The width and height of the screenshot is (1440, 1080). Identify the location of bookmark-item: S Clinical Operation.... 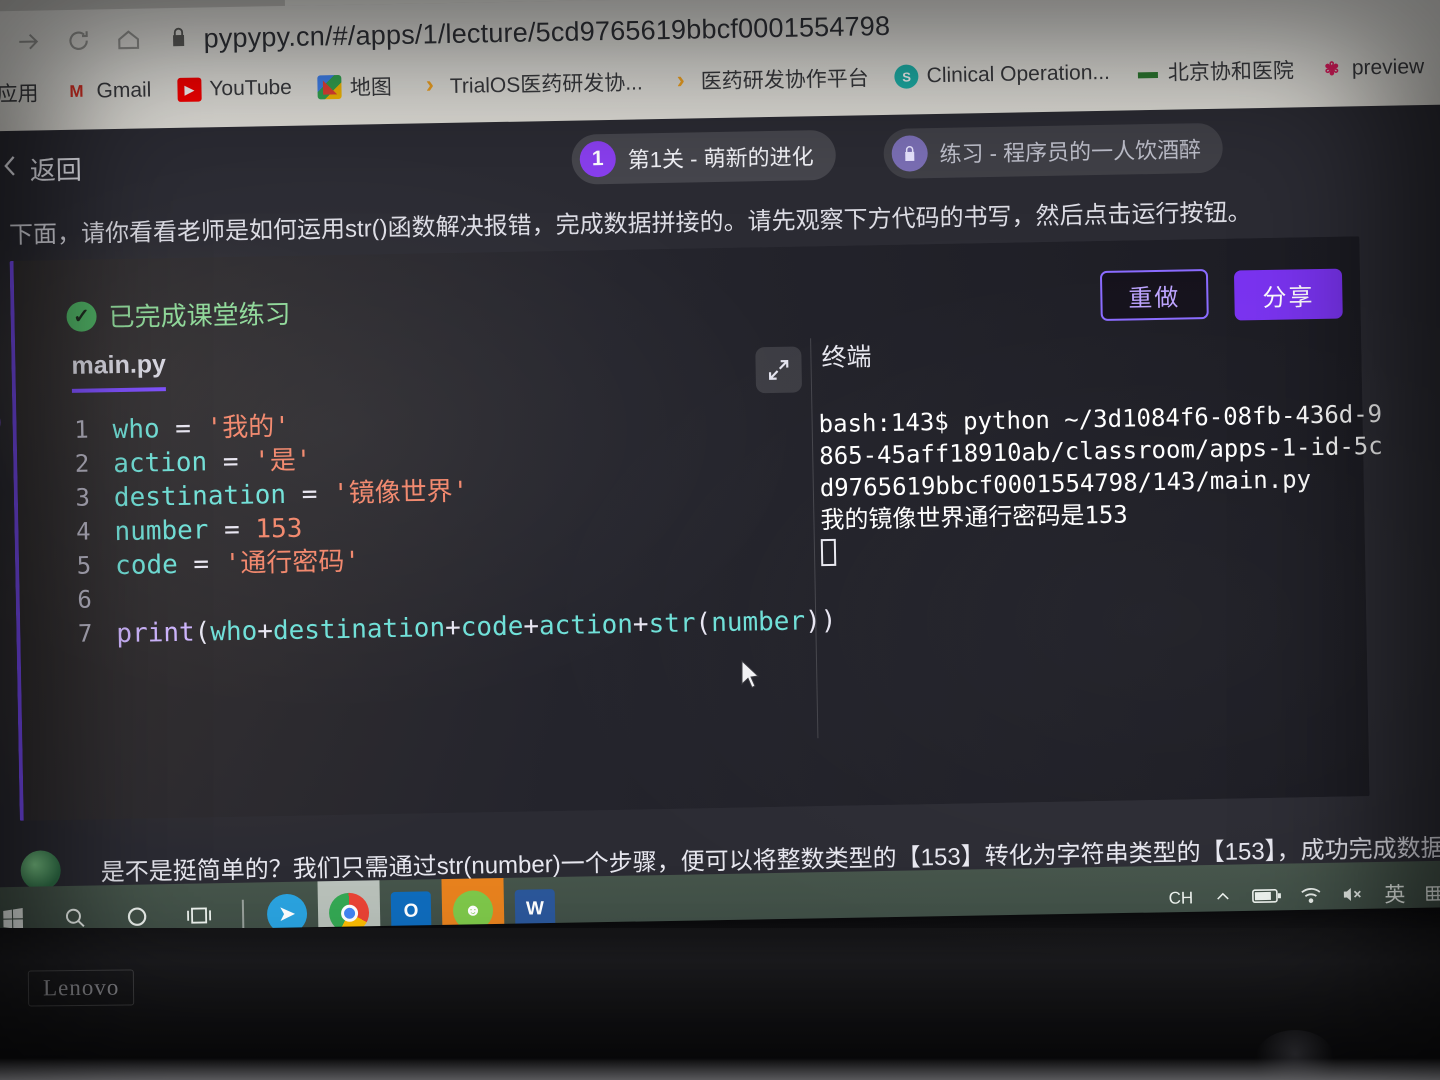
(1002, 75).